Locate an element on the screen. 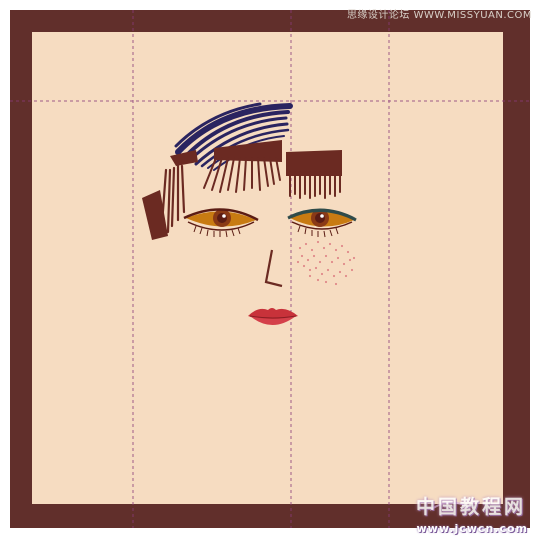 This screenshot has height=543, width=540. watermark-bottom-cn: 中国教程网 is located at coordinates (470, 507).